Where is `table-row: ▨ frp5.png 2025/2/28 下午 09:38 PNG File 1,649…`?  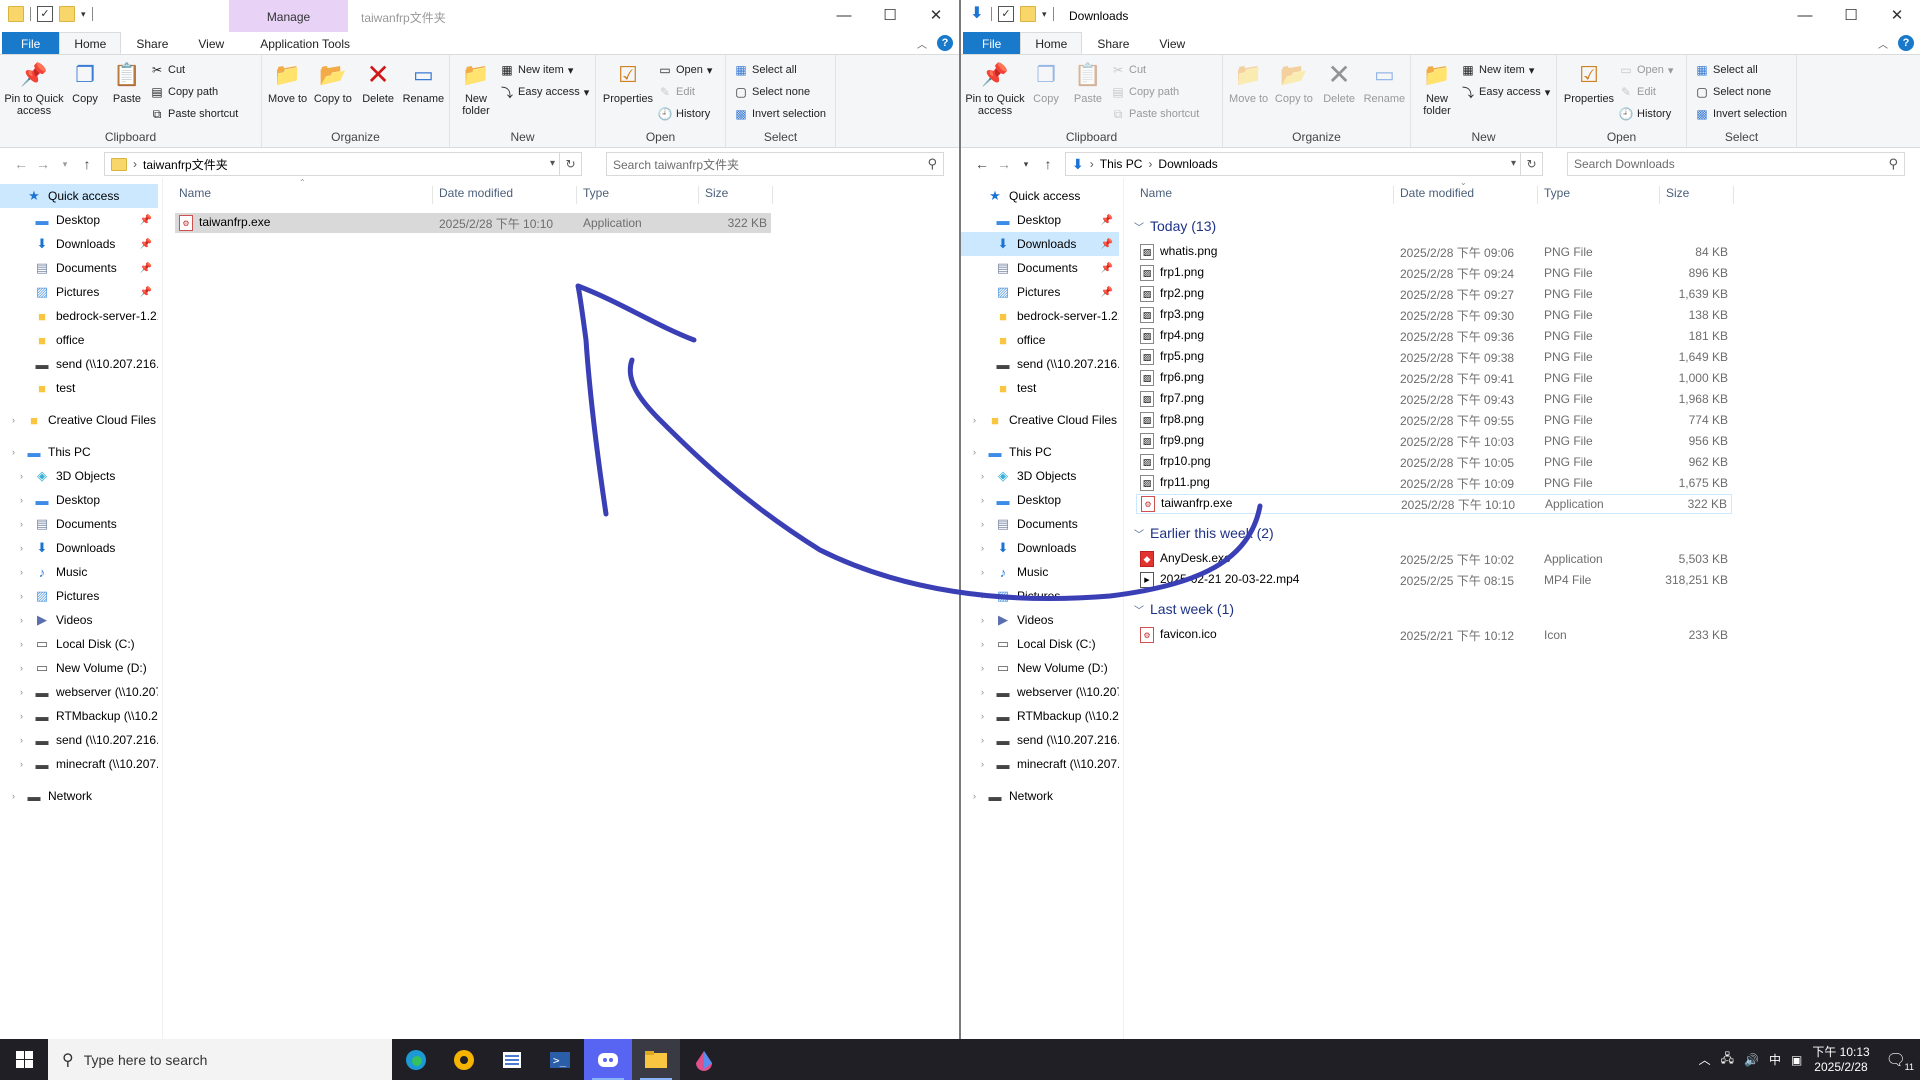
table-row: ▨ frp5.png 2025/2/28 下午 09:38 PNG File 1,649… is located at coordinates (1434, 357).